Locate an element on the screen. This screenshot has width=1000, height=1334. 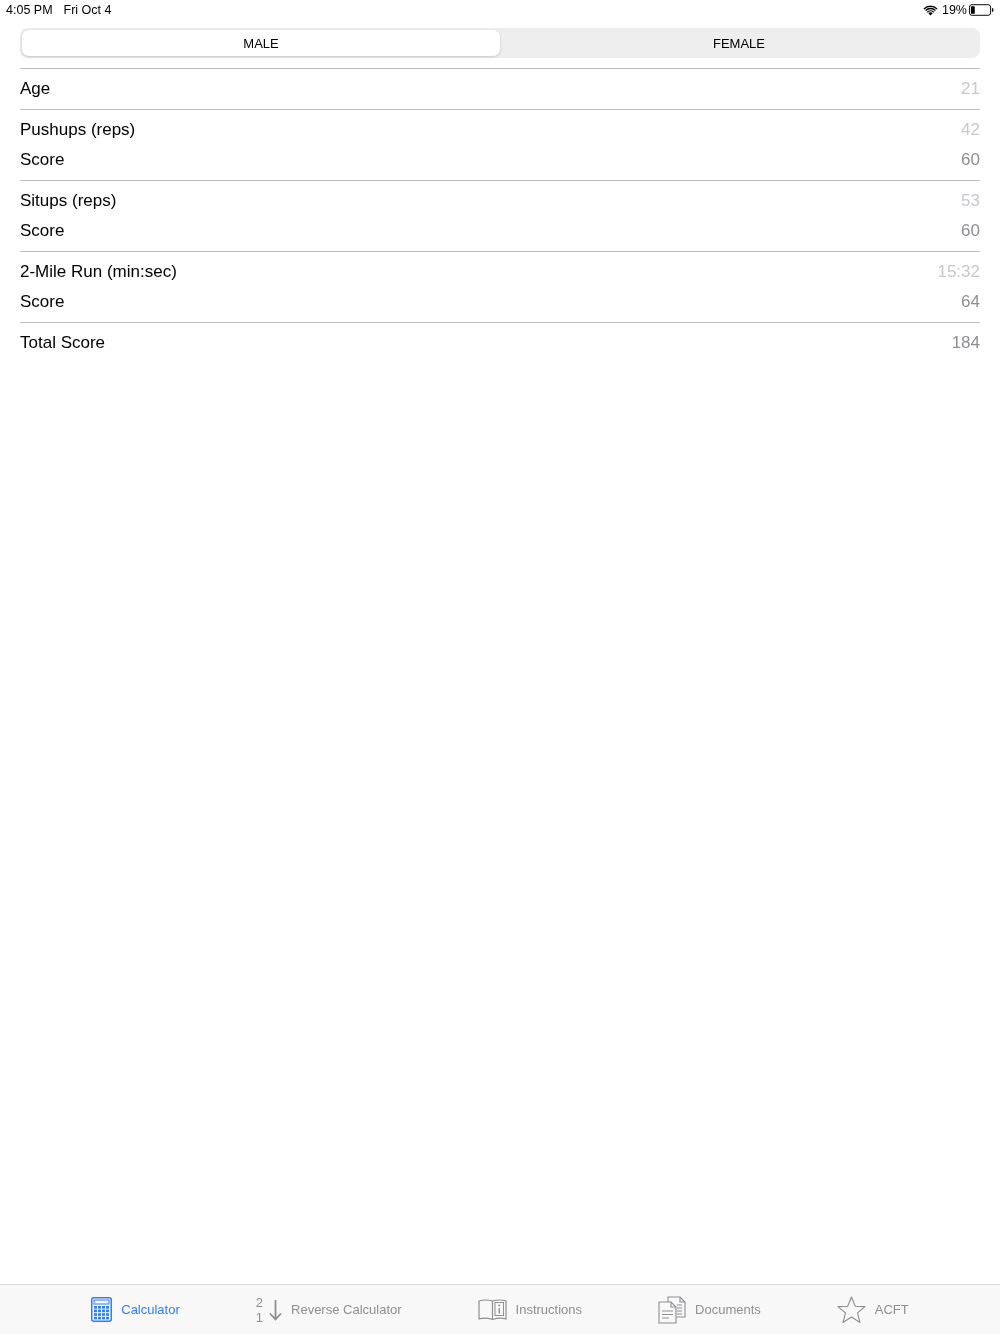
battery-percent: 19% is located at coordinates (954, 10).